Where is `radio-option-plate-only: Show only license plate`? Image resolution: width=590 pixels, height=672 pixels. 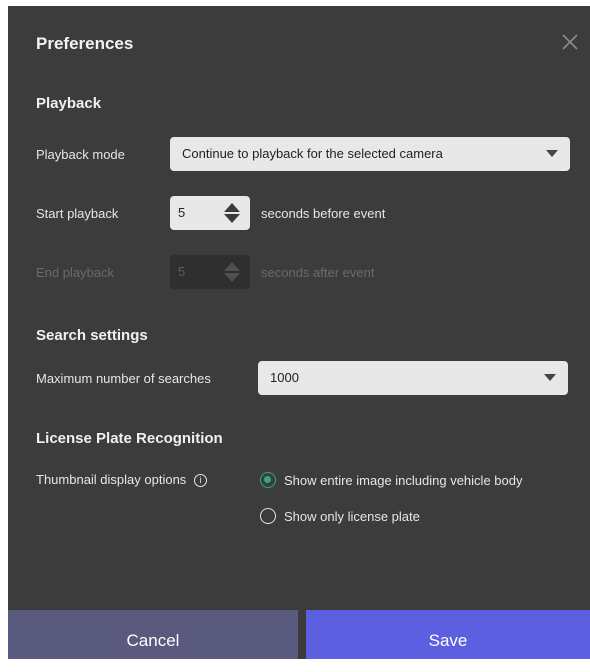
radio-option-plate-only: Show only license plate is located at coordinates (340, 516).